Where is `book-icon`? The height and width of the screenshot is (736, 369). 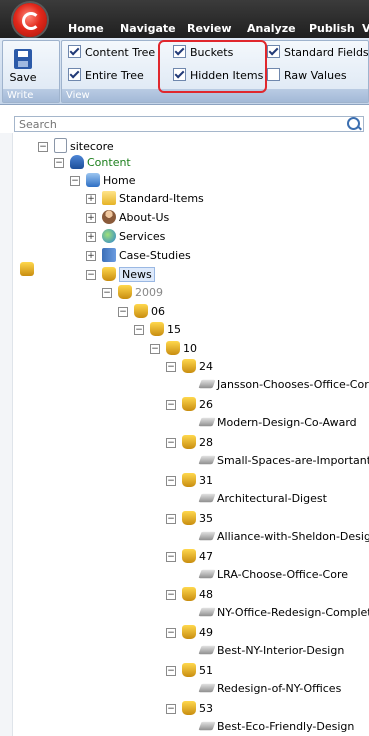 book-icon is located at coordinates (109, 255).